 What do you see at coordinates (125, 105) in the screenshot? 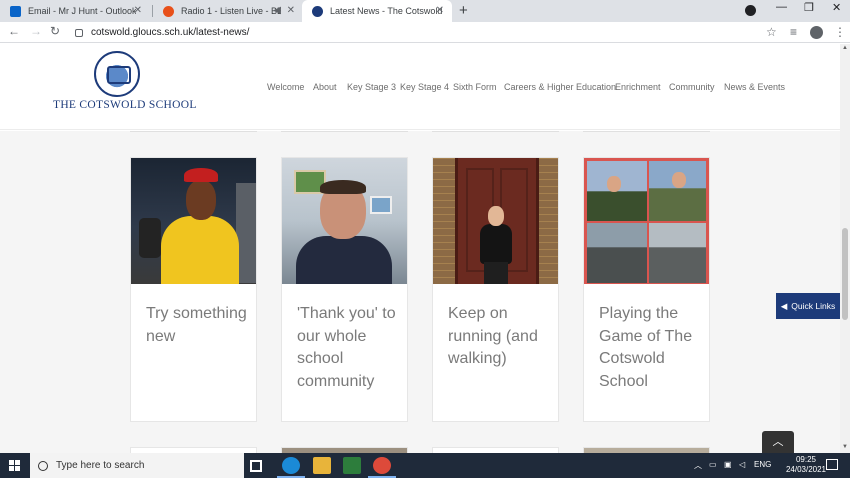
I see `school-logo-text: THE COTSWOLD SCHOOL` at bounding box center [125, 105].